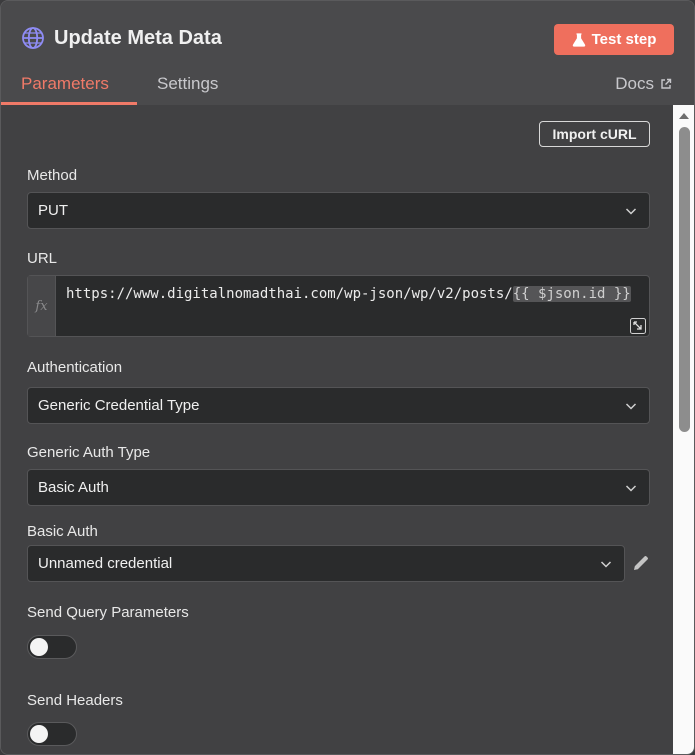 The height and width of the screenshot is (755, 695). Describe the element at coordinates (578, 39) in the screenshot. I see `flask-icon` at that location.